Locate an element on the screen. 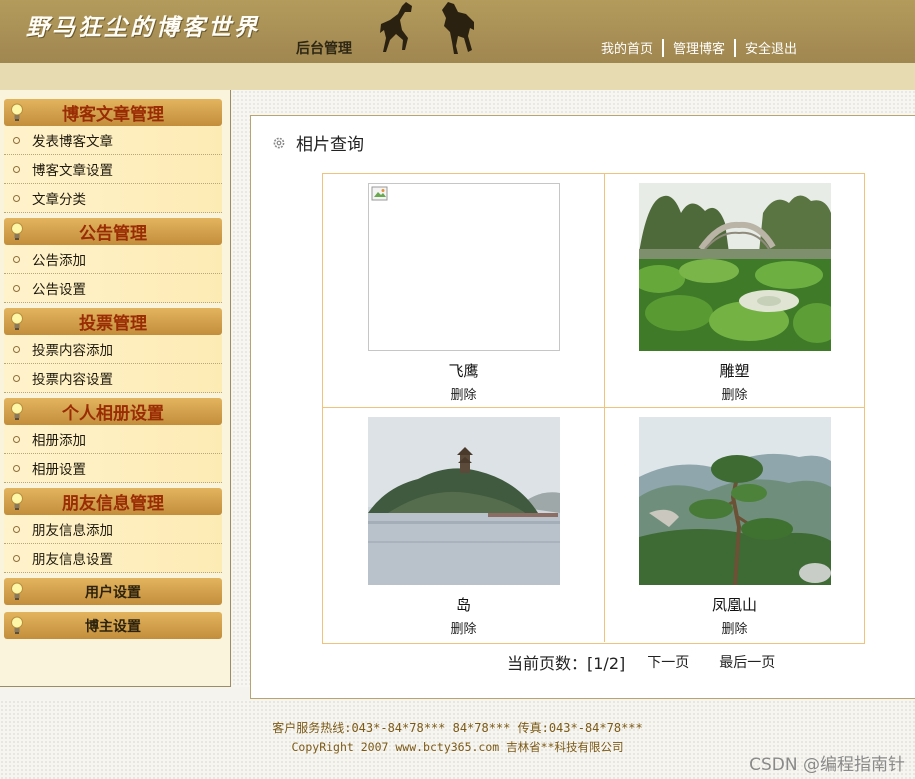 This screenshot has width=915, height=779. section-title: 个人相册设置 is located at coordinates (113, 414).